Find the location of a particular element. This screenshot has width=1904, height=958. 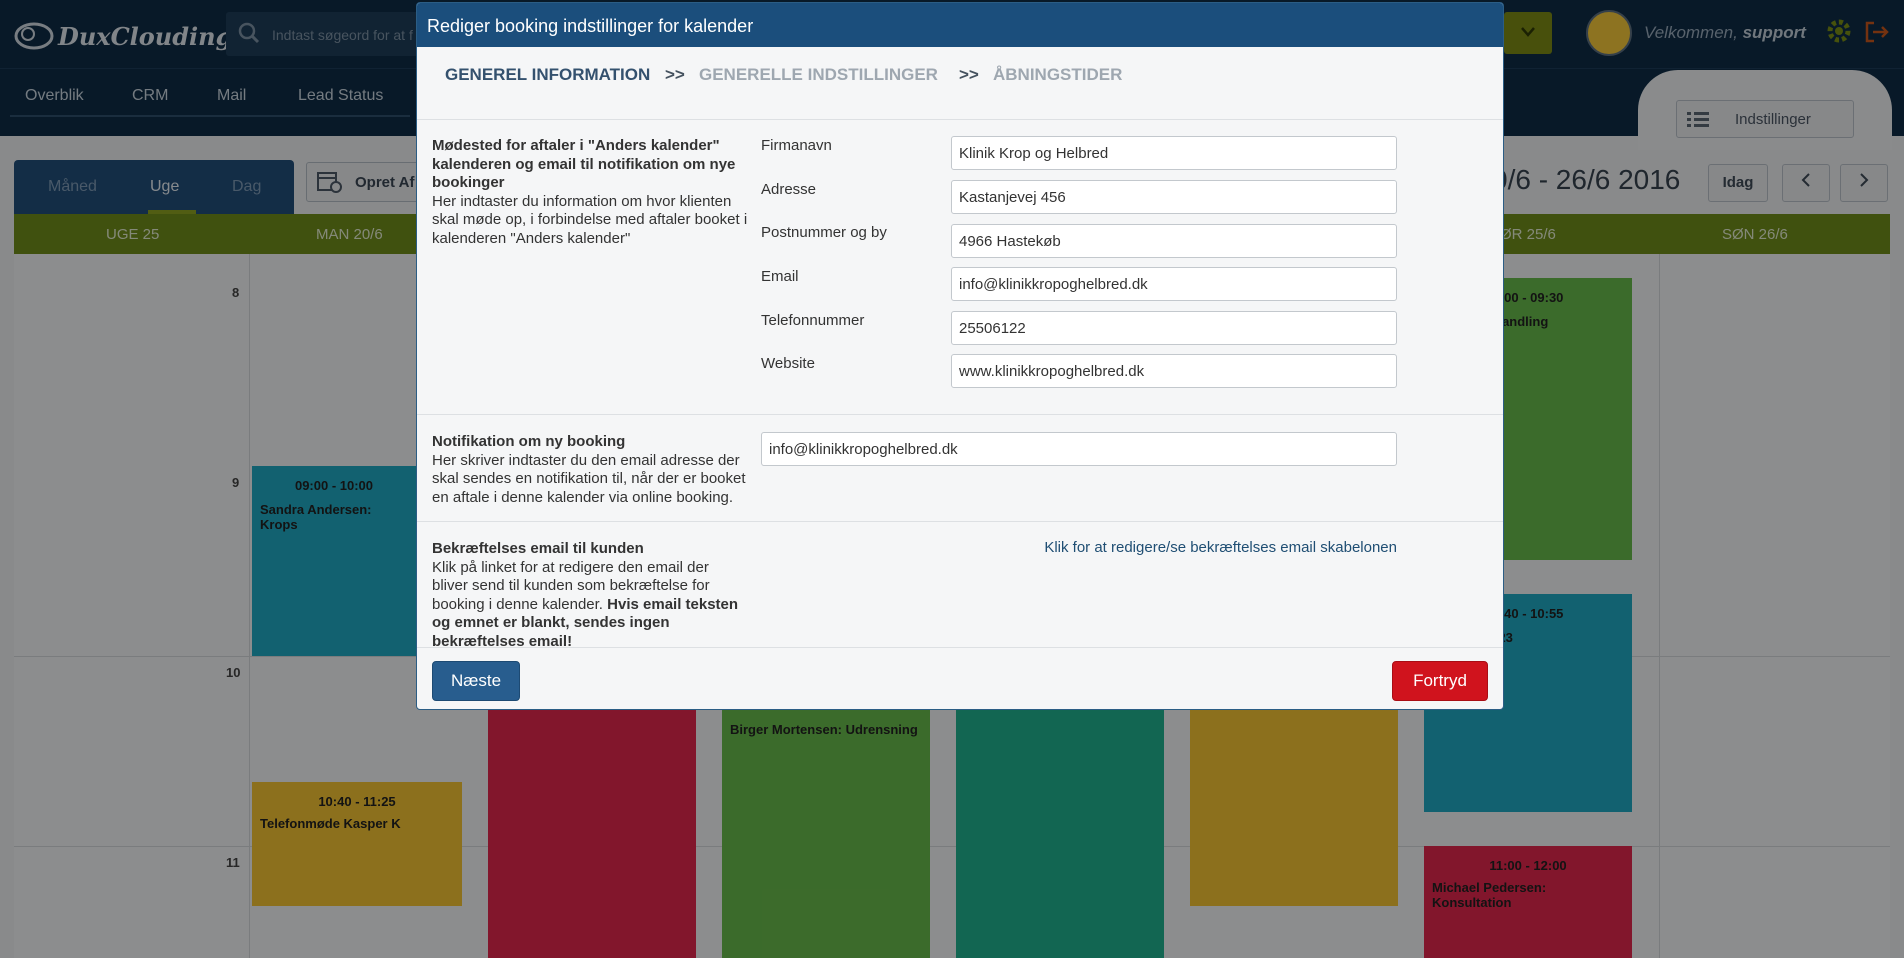

step-general-information: GENEREL INFORMATION is located at coordinates (547, 75).